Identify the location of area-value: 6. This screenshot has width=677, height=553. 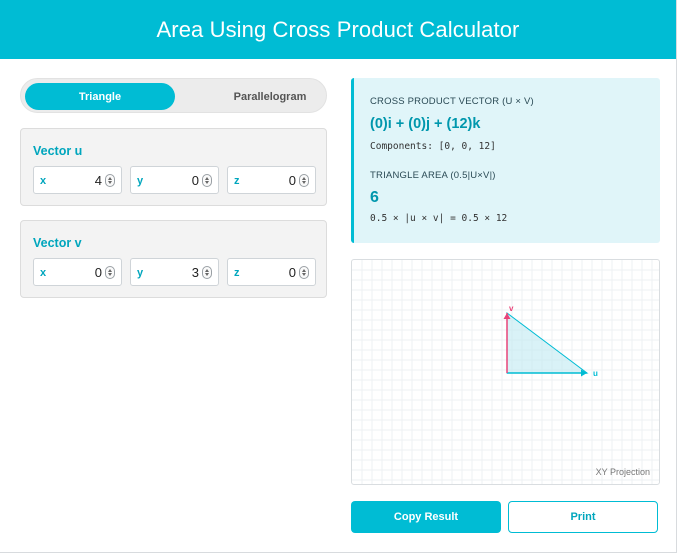
(374, 197).